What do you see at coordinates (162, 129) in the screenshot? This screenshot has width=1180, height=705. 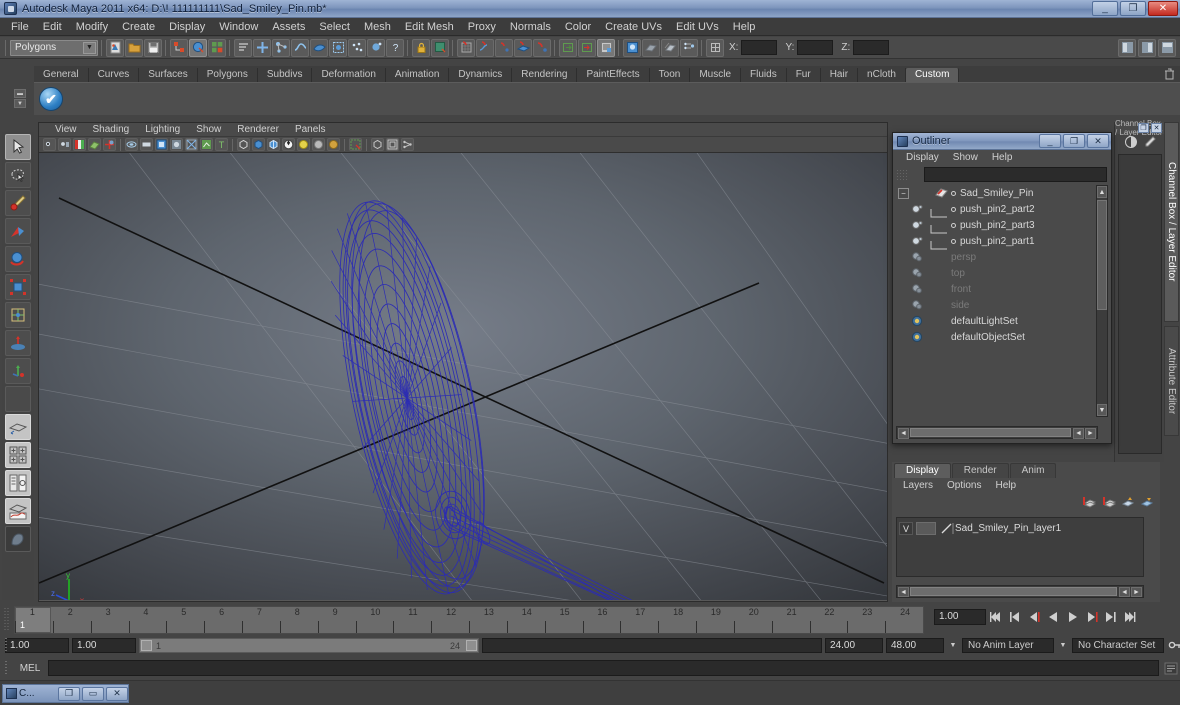 I see `viewport-menu-lighting: Lighting` at bounding box center [162, 129].